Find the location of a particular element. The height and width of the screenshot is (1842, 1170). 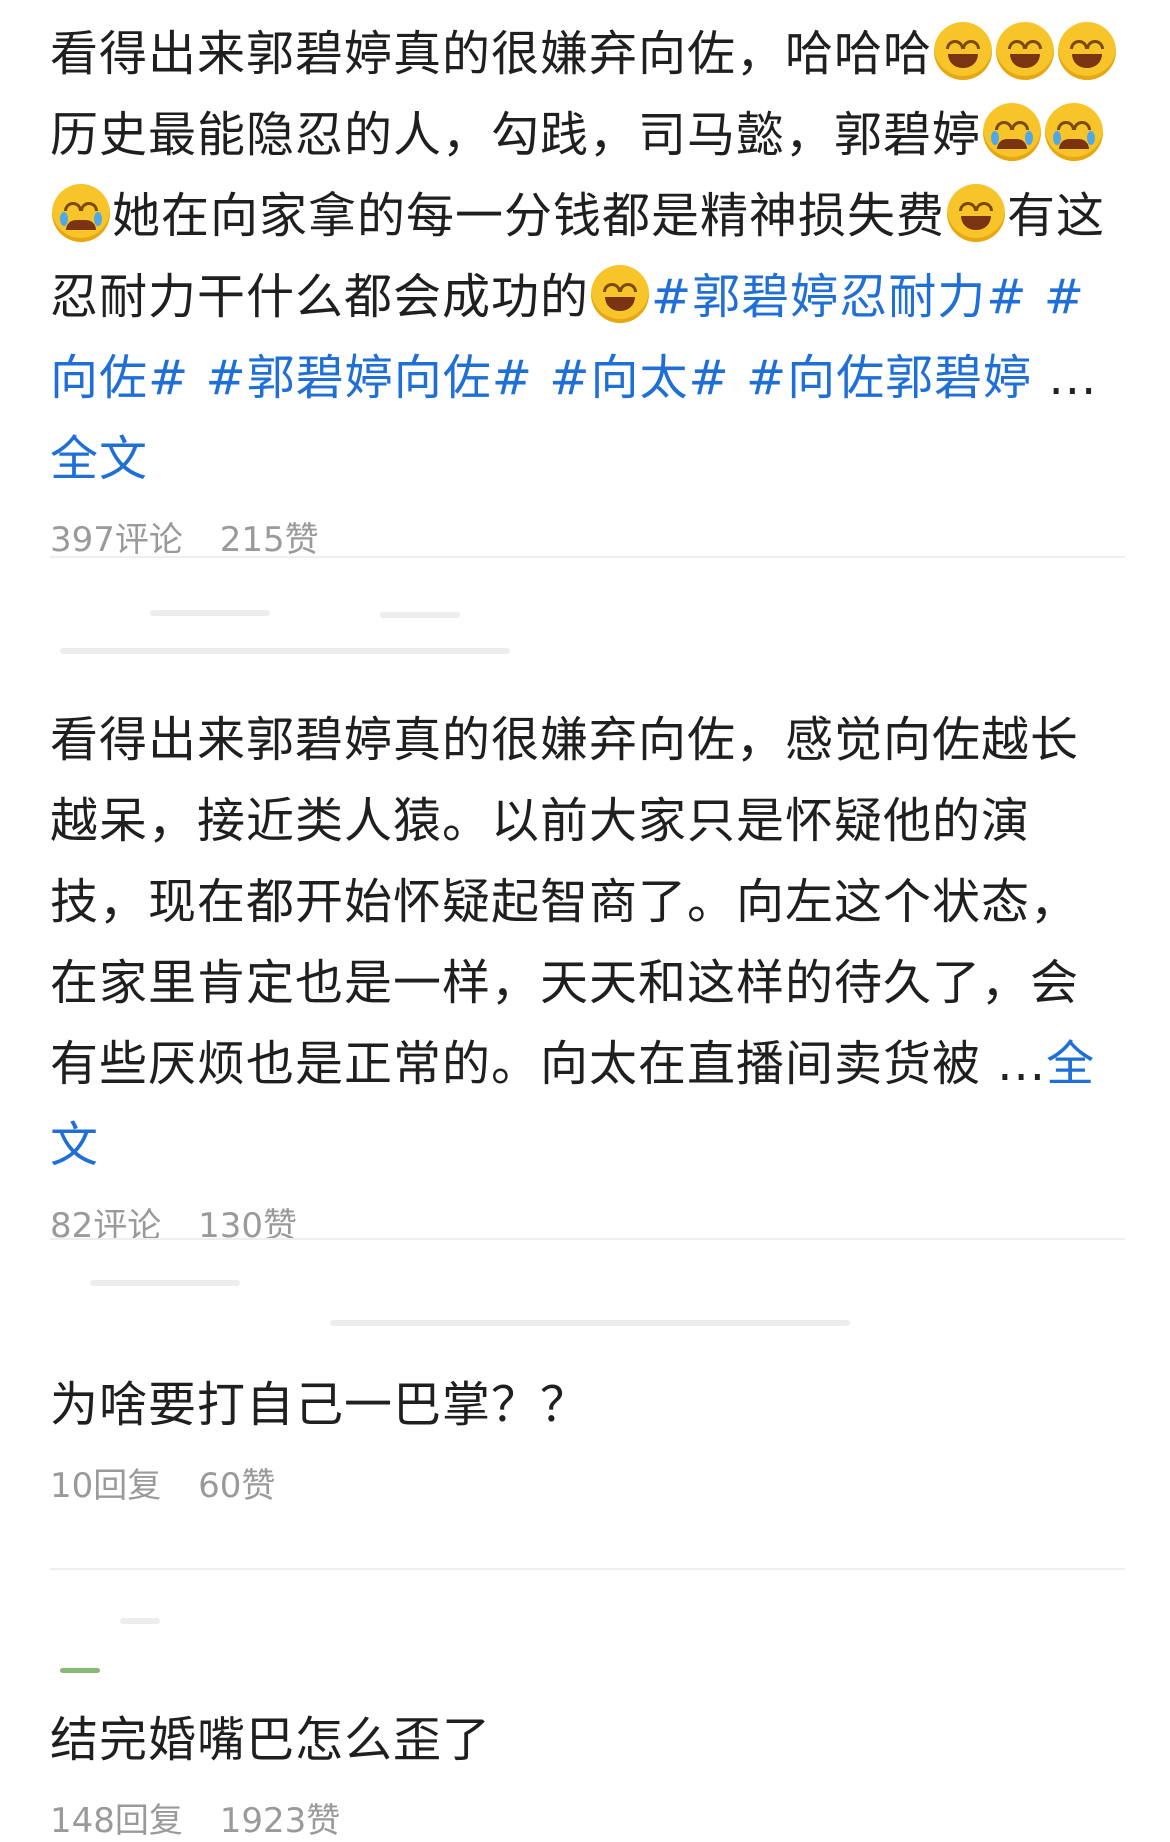

hashtag-link: #向太# is located at coordinates (639, 378).